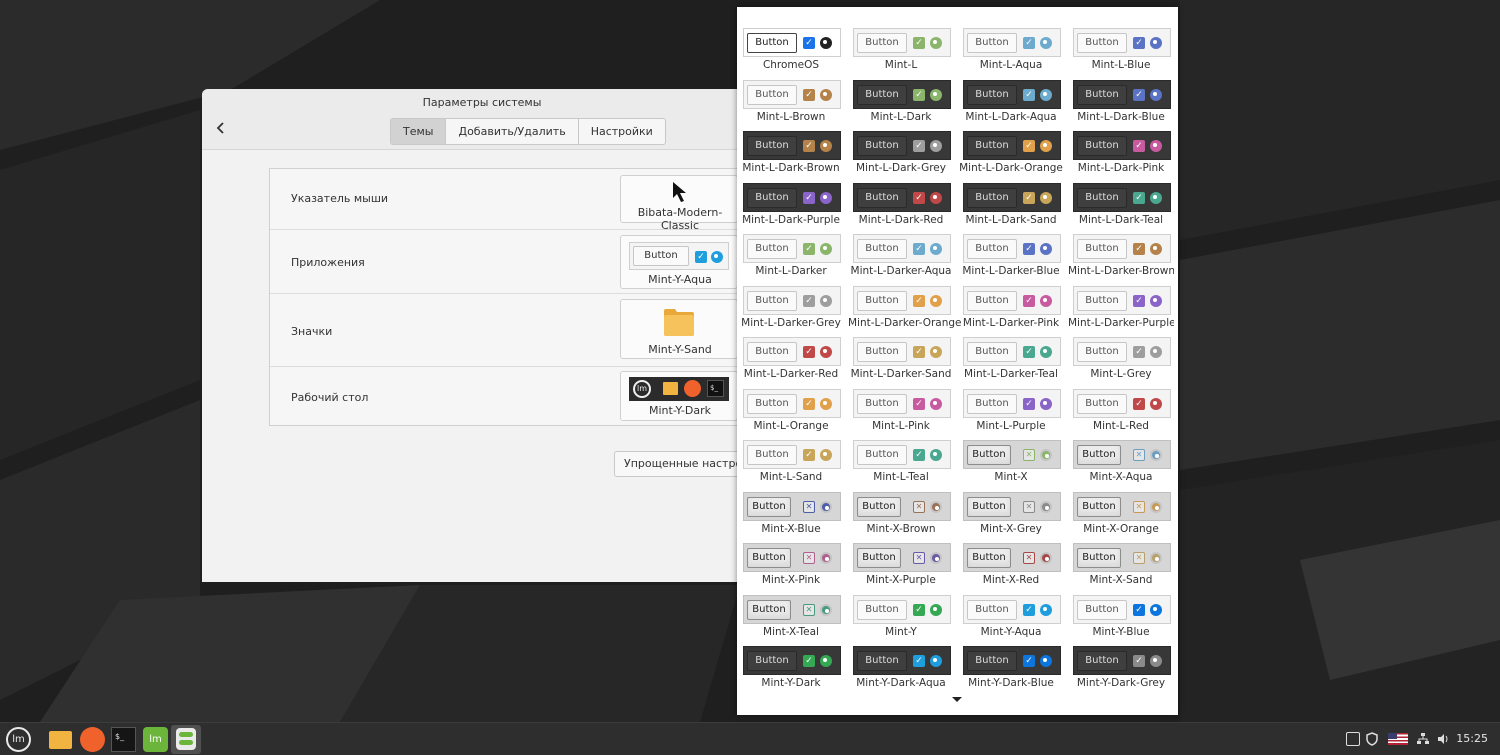 The width and height of the screenshot is (1500, 755). What do you see at coordinates (796, 667) in the screenshot?
I see `theme-item: Button ✓ Mint-Y-Dark` at bounding box center [796, 667].